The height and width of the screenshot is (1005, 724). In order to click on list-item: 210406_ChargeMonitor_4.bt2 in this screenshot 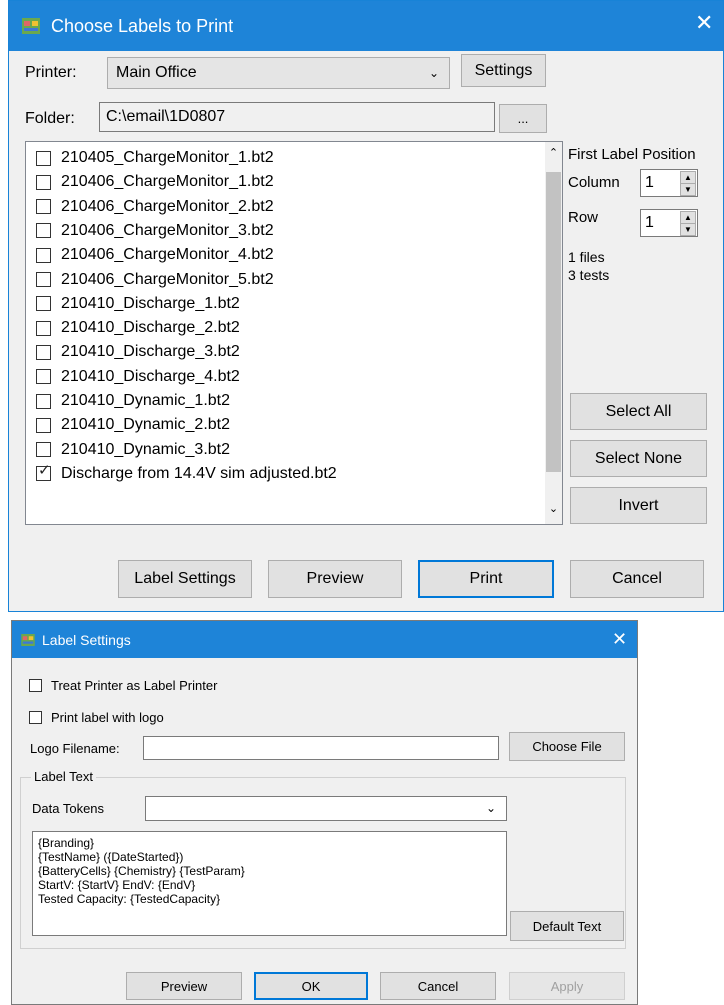, I will do `click(155, 255)`.